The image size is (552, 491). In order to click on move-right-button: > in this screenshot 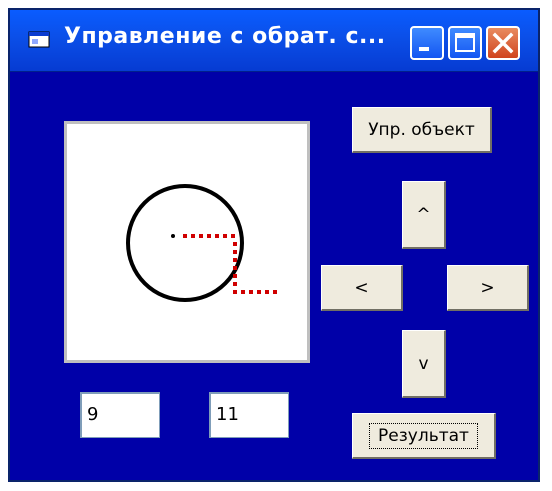, I will do `click(488, 288)`.